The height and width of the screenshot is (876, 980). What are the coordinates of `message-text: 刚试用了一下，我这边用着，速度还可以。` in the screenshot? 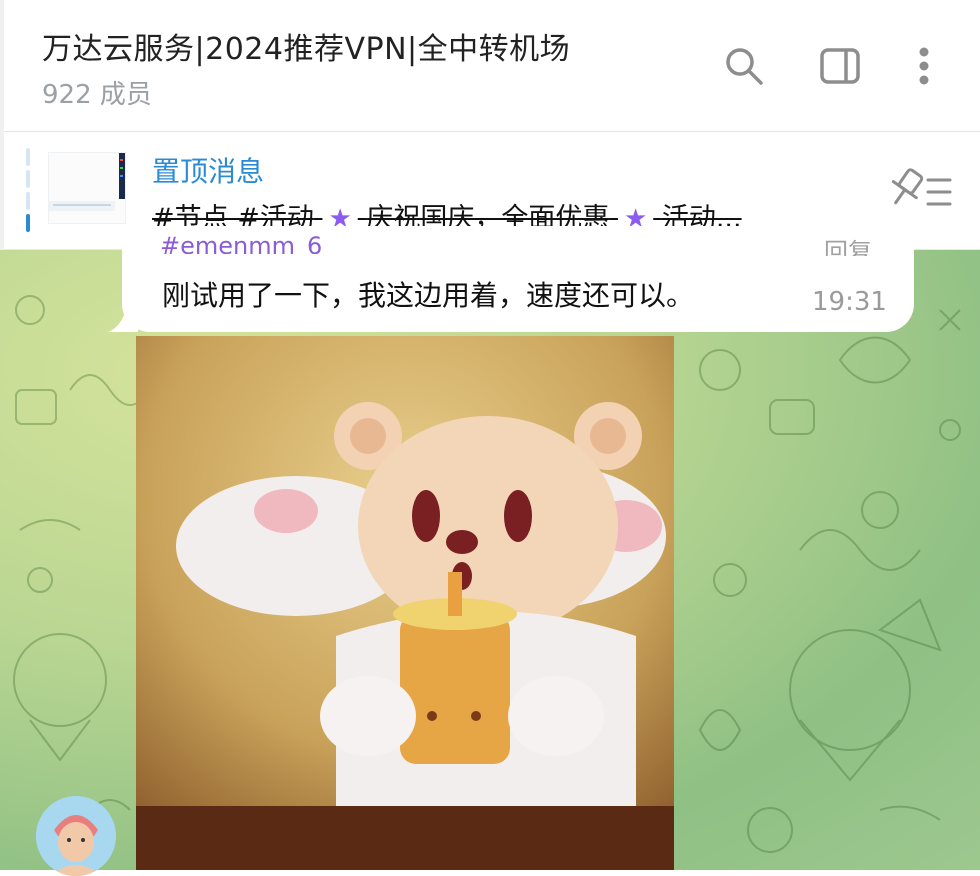 It's located at (428, 295).